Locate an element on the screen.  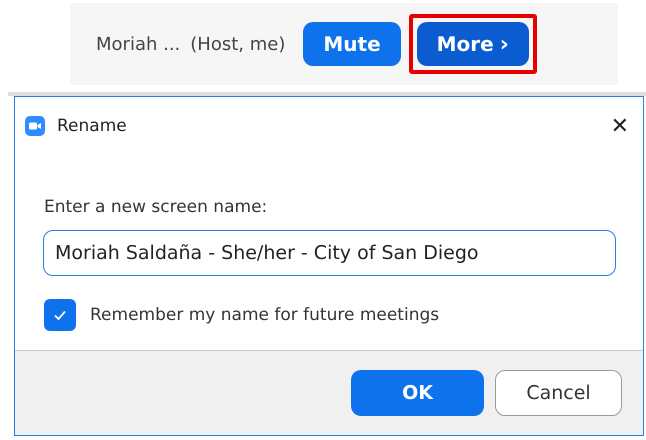
video-camera-icon is located at coordinates (35, 126).